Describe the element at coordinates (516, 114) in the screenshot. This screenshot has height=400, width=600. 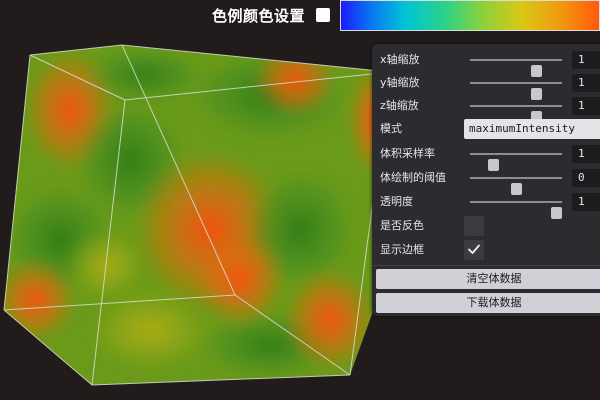
I see `z-scale-slider` at that location.